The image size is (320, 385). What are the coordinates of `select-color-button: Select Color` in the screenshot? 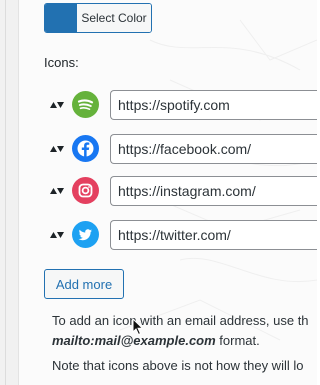 It's located at (98, 18).